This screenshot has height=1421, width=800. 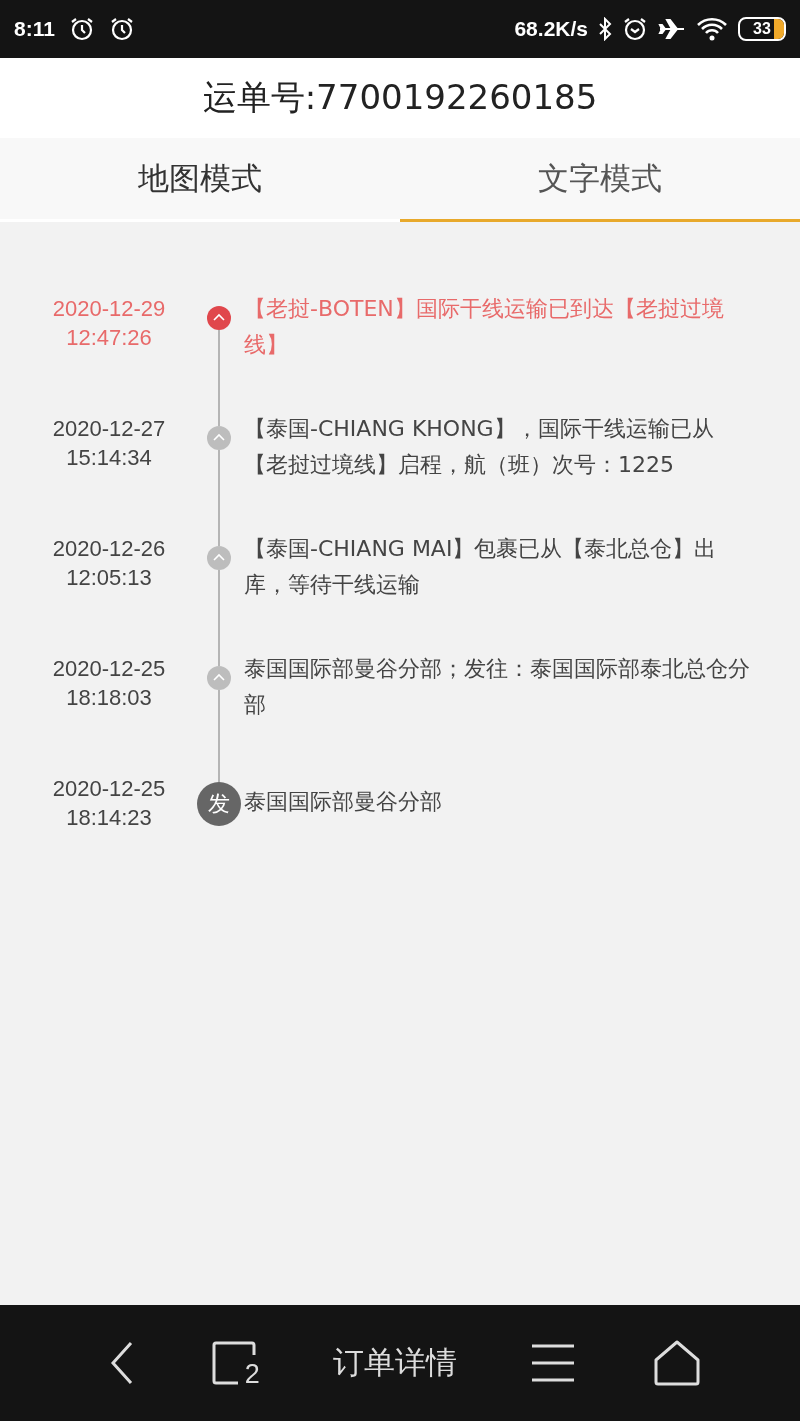 I want to click on network-speed: 68.2K/s, so click(x=551, y=29).